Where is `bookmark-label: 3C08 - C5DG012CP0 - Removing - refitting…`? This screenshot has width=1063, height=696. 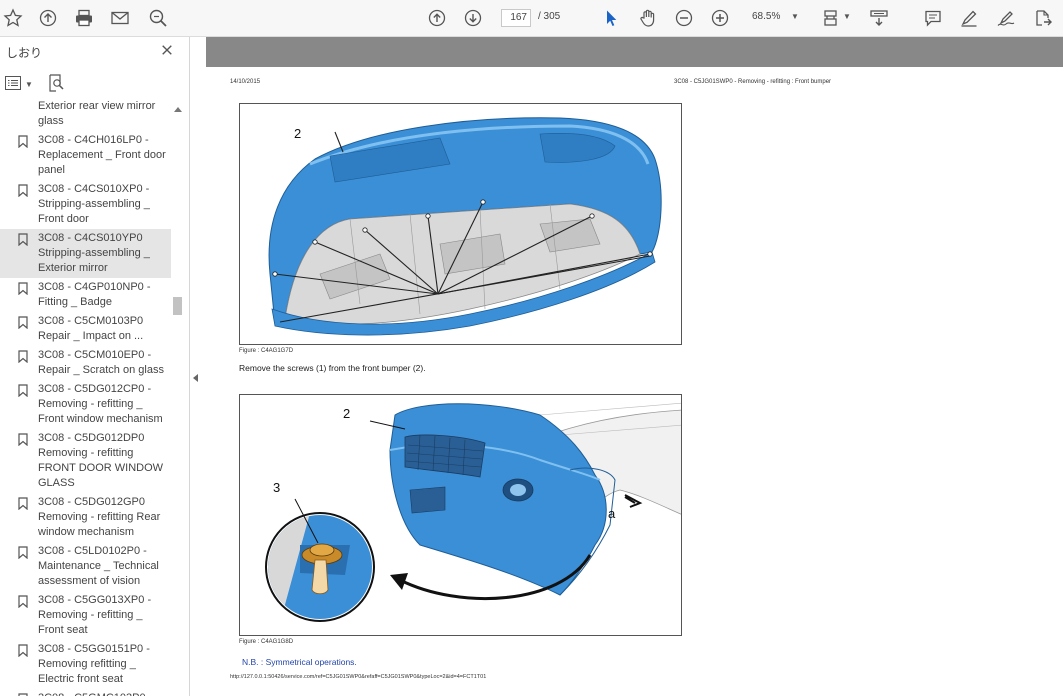
bookmark-label: 3C08 - C5DG012CP0 - Removing - refitting… is located at coordinates (100, 404).